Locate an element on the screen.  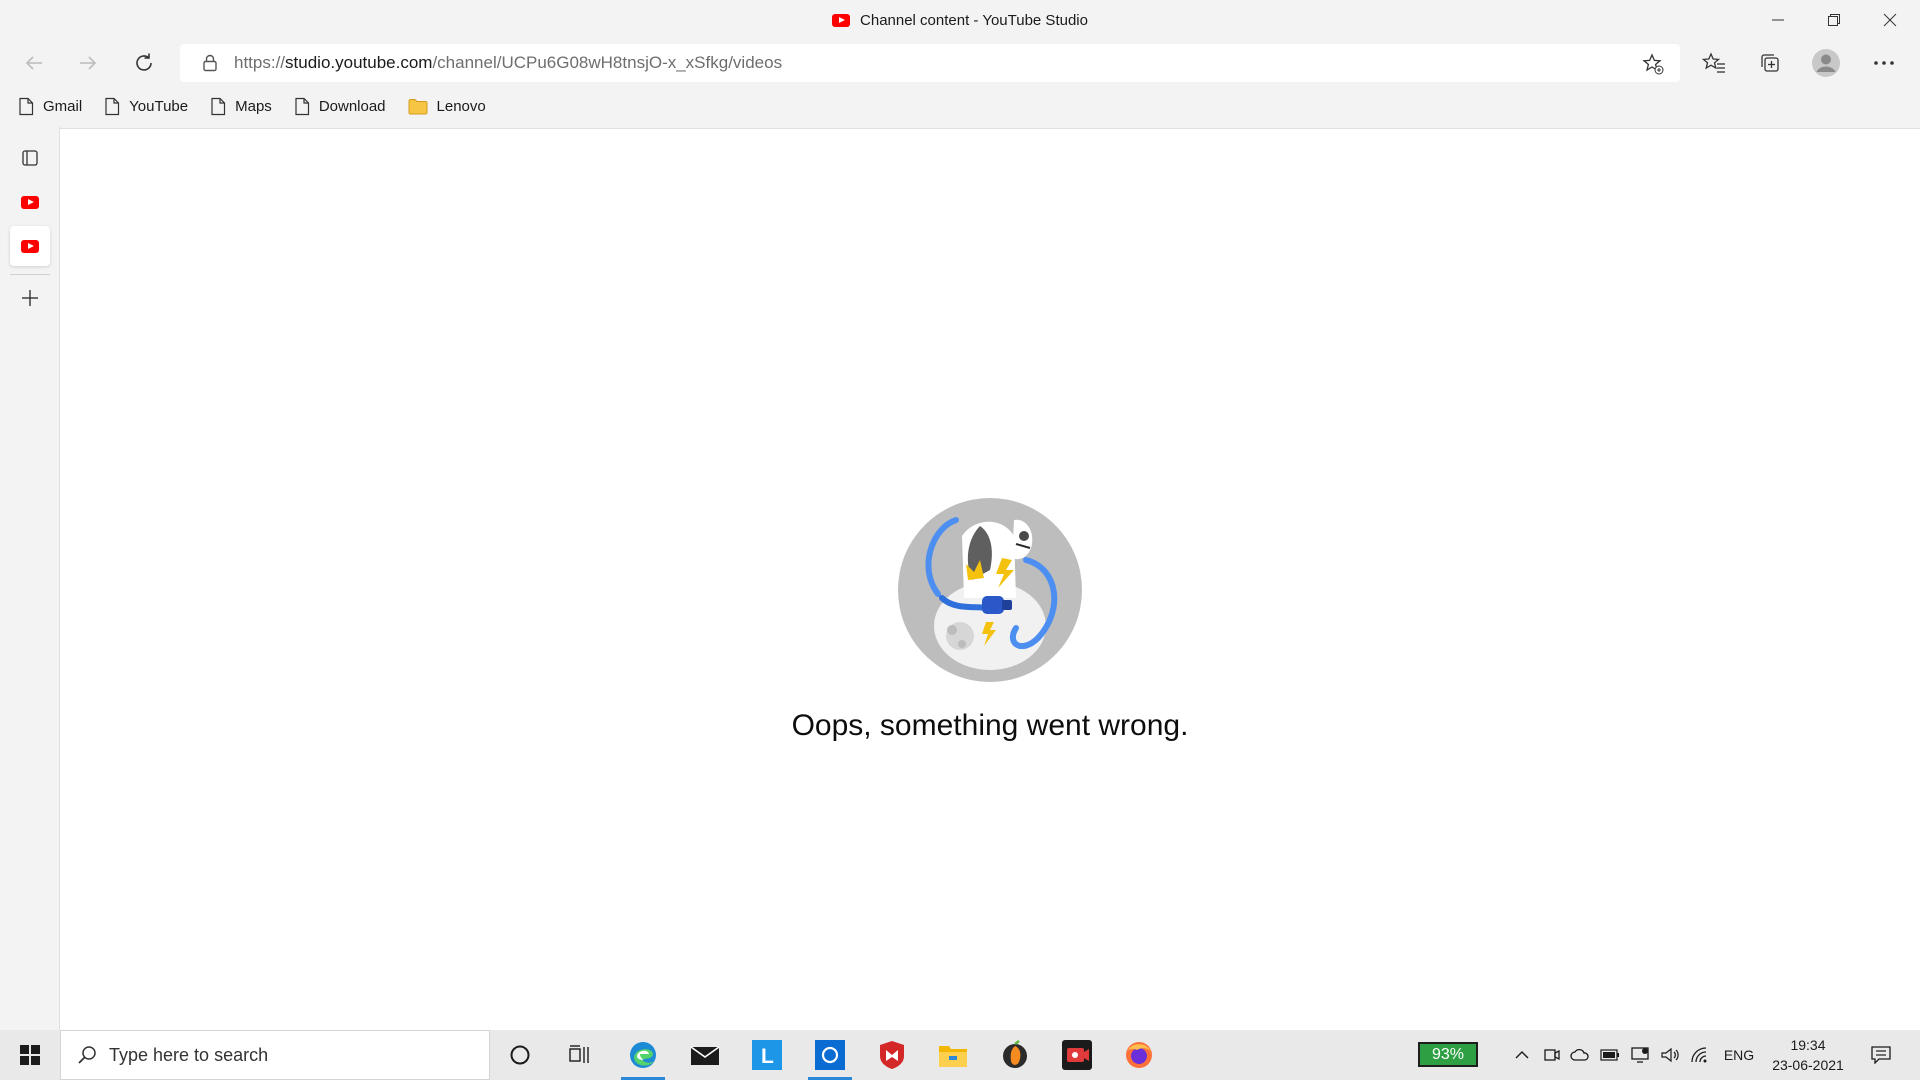
bookmark-maps: Maps is located at coordinates (241, 106).